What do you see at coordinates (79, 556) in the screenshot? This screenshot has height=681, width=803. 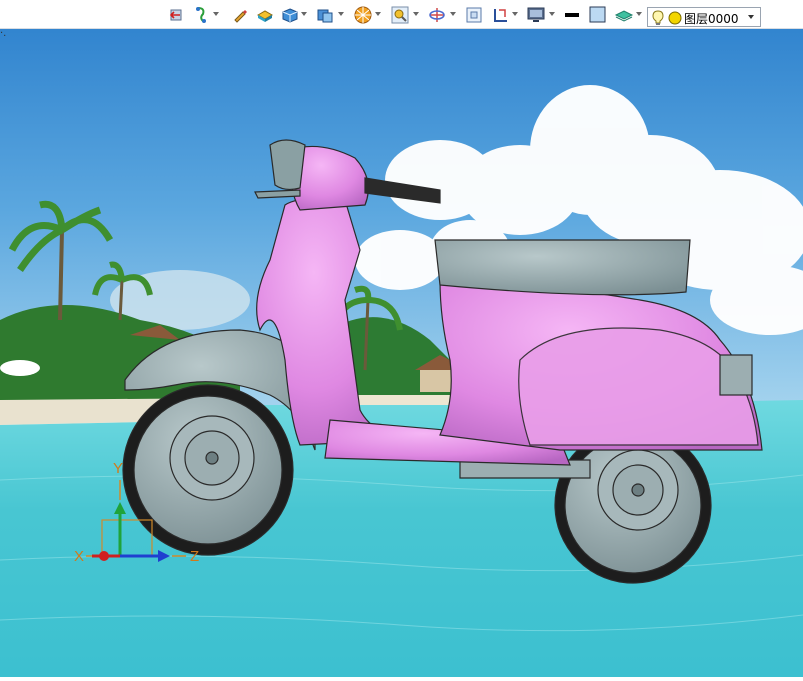 I see `x-axis-label: X` at bounding box center [79, 556].